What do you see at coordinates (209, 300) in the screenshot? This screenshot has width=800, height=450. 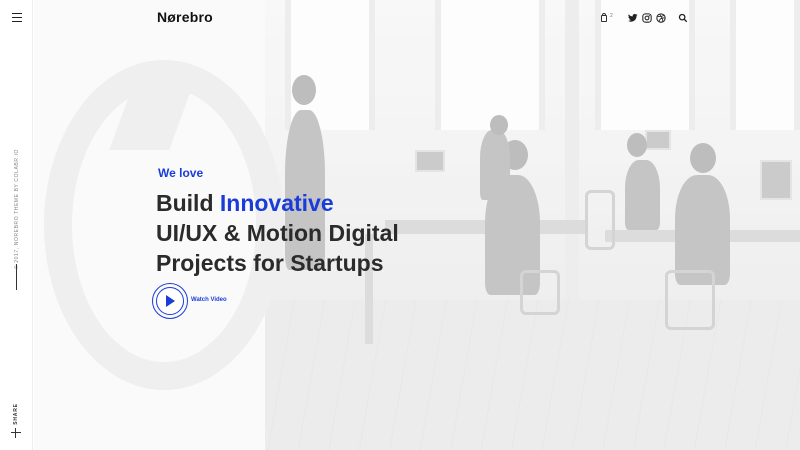 I see `watch-video-link: Watch Video` at bounding box center [209, 300].